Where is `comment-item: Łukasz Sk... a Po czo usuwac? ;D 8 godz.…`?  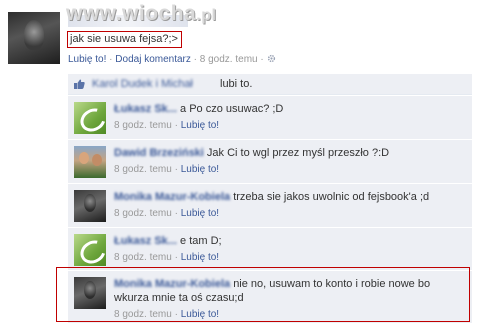
comment-item: Łukasz Sk... a Po czo usuwac? ;D 8 godz.… is located at coordinates (270, 118).